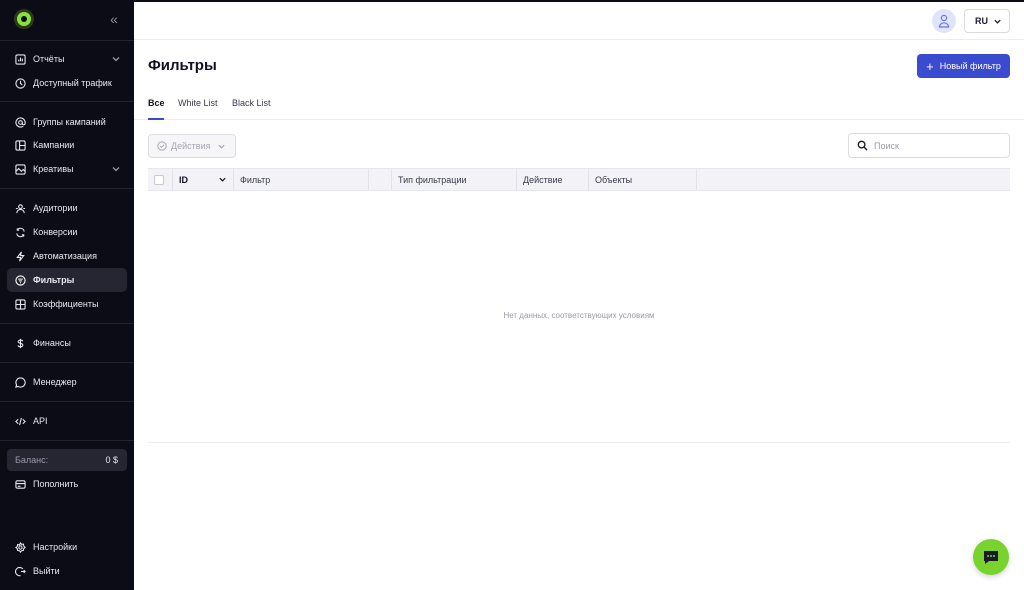 The image size is (1024, 590). I want to click on support-chat-button, so click(991, 557).